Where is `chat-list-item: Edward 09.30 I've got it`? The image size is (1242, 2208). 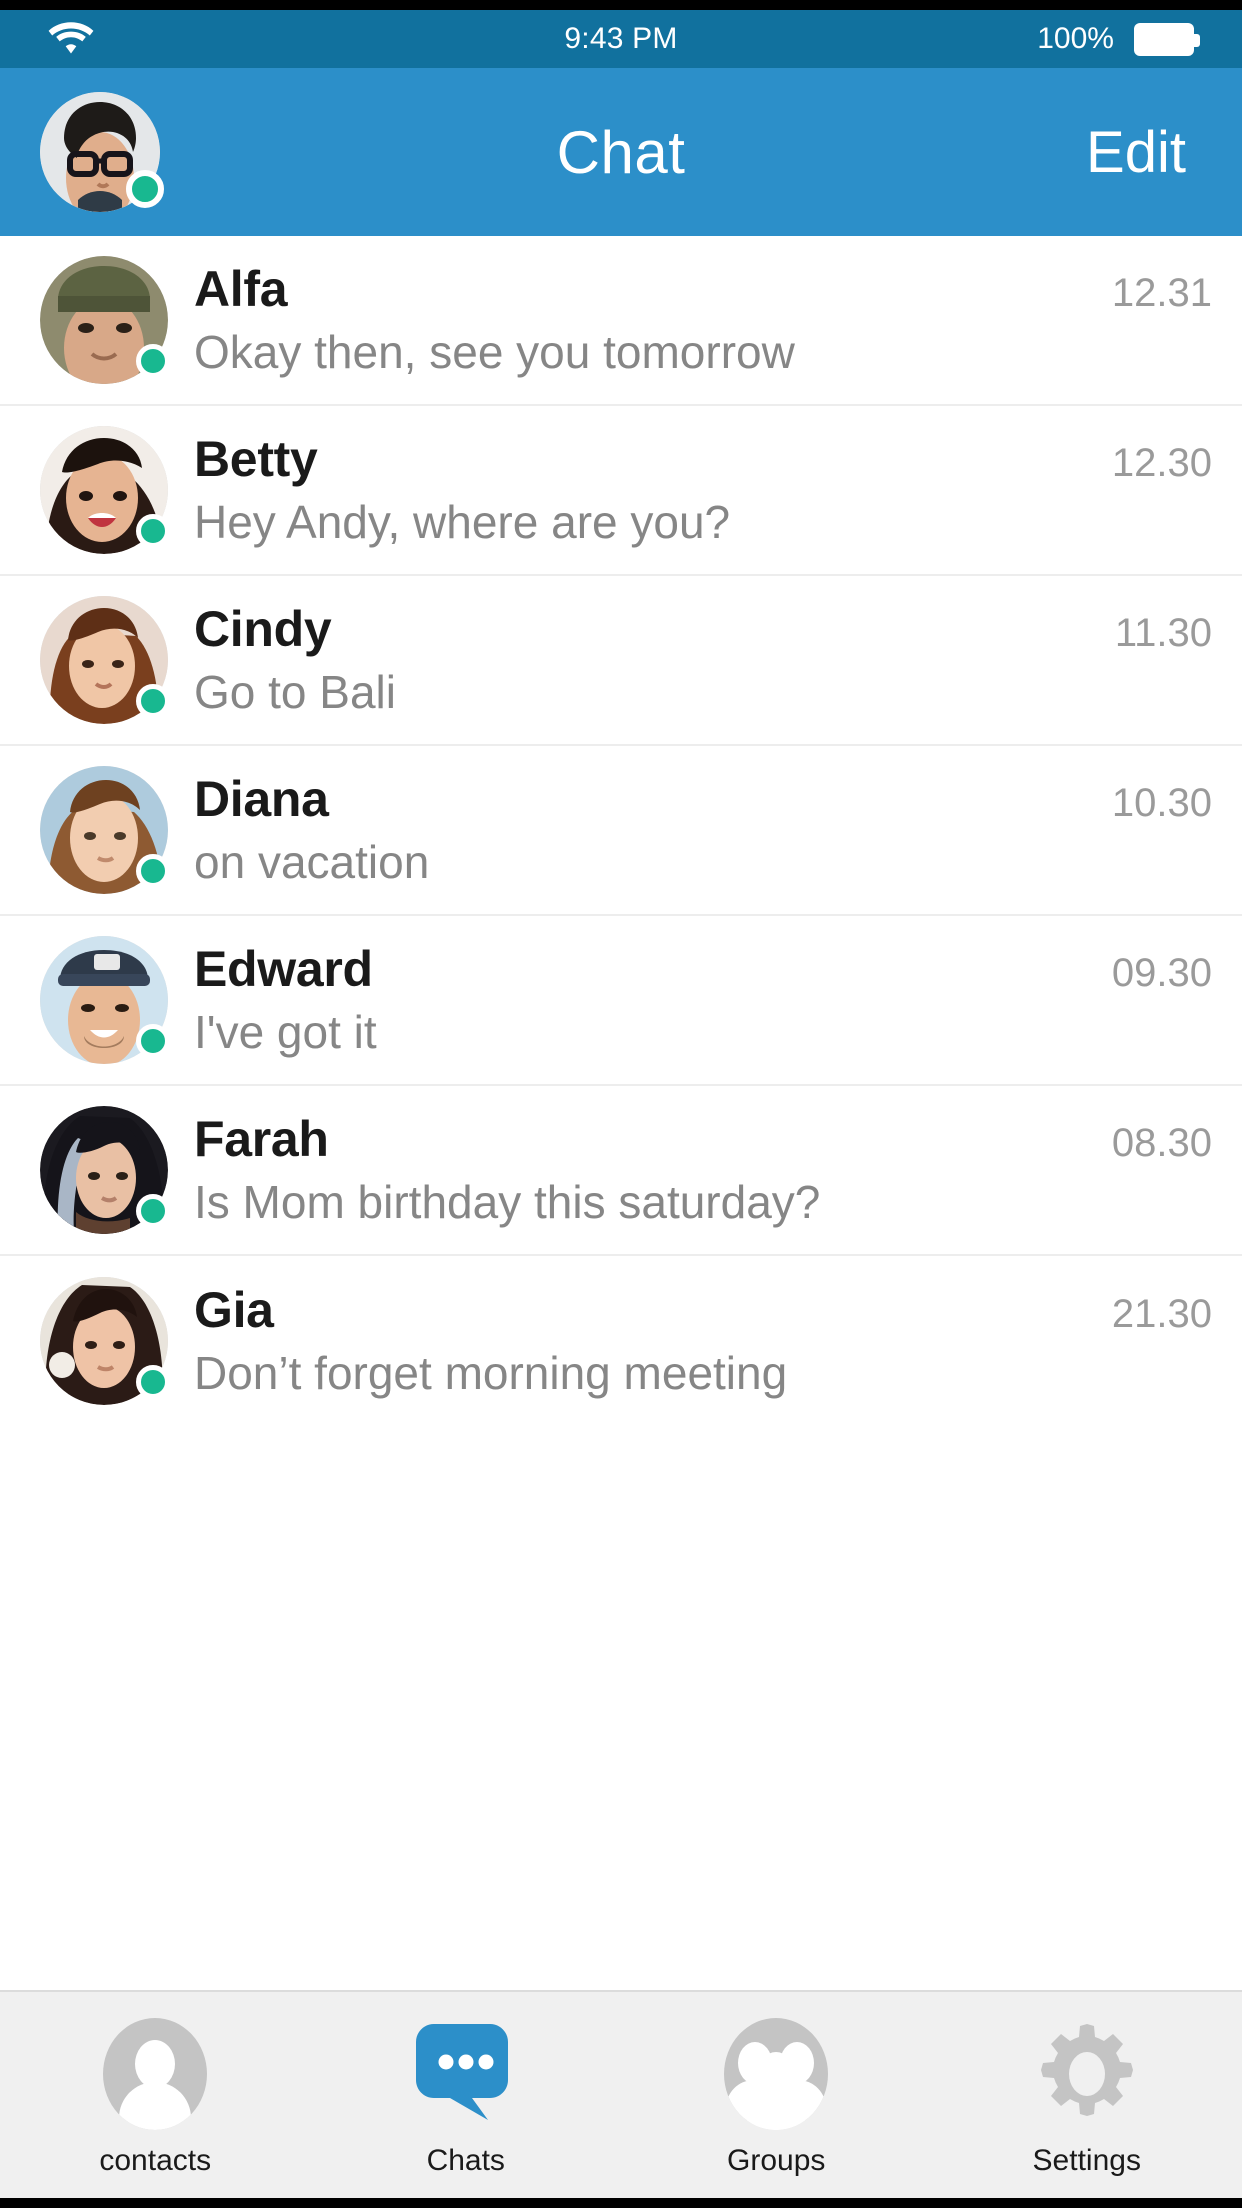
chat-list-item: Edward 09.30 I've got it is located at coordinates (621, 1001).